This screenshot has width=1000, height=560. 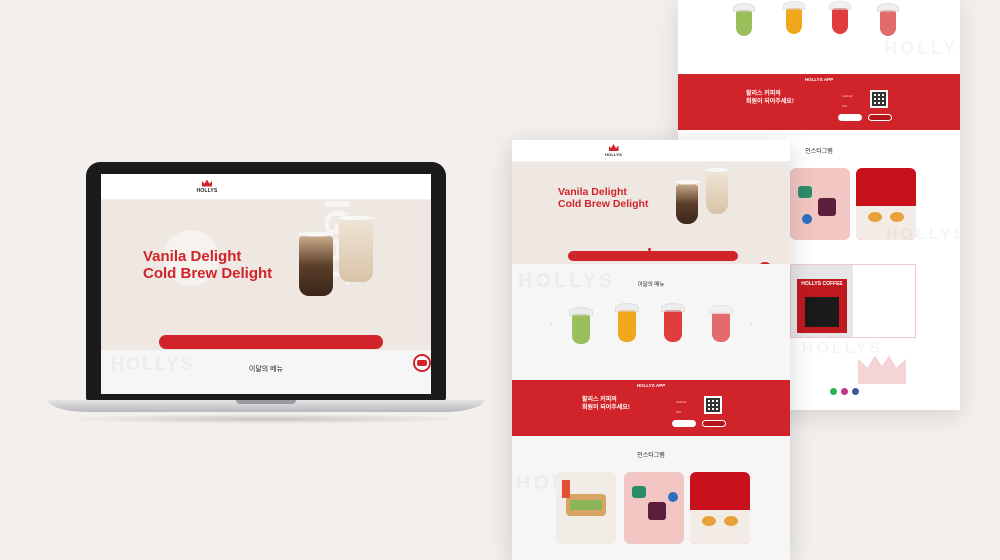 I want to click on laptop-menu-title: 이달의 메뉴, so click(x=266, y=369).